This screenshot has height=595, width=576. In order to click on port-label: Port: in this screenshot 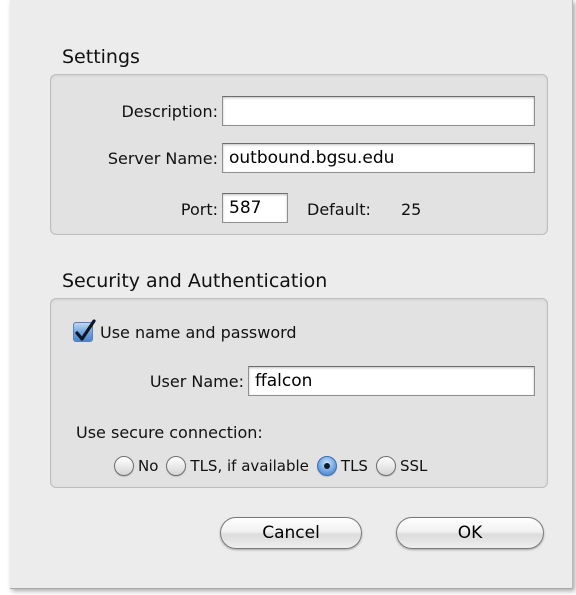, I will do `click(199, 209)`.